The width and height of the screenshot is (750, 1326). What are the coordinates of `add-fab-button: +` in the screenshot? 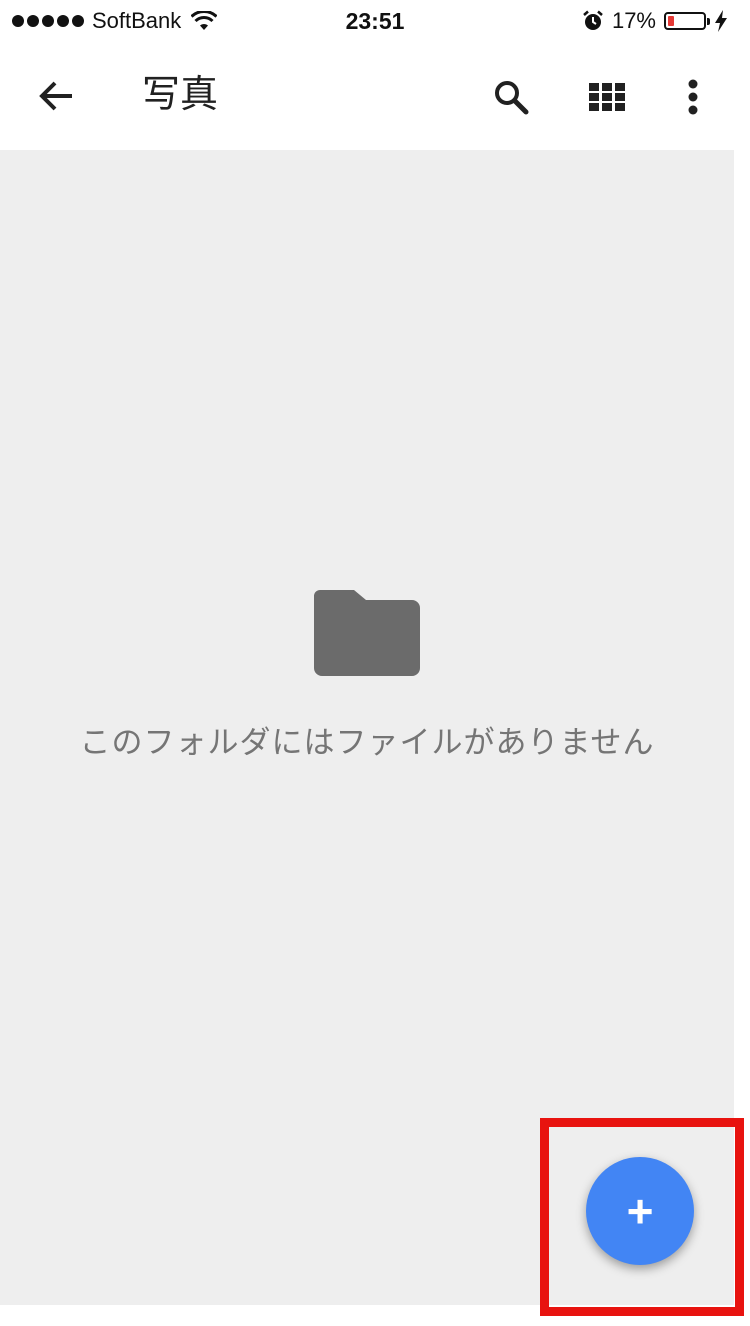 It's located at (640, 1211).